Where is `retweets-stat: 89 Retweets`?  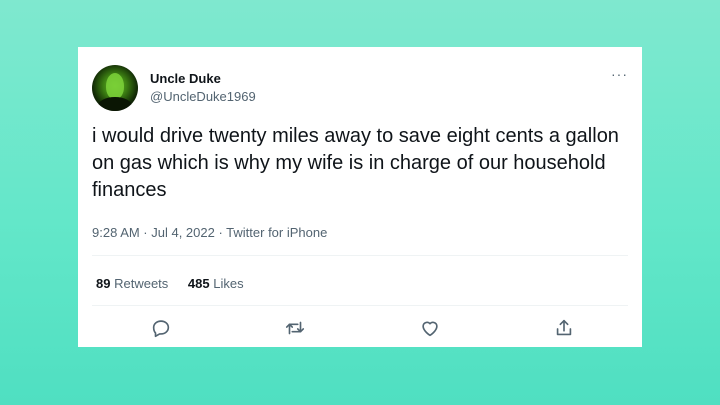 retweets-stat: 89 Retweets is located at coordinates (134, 283).